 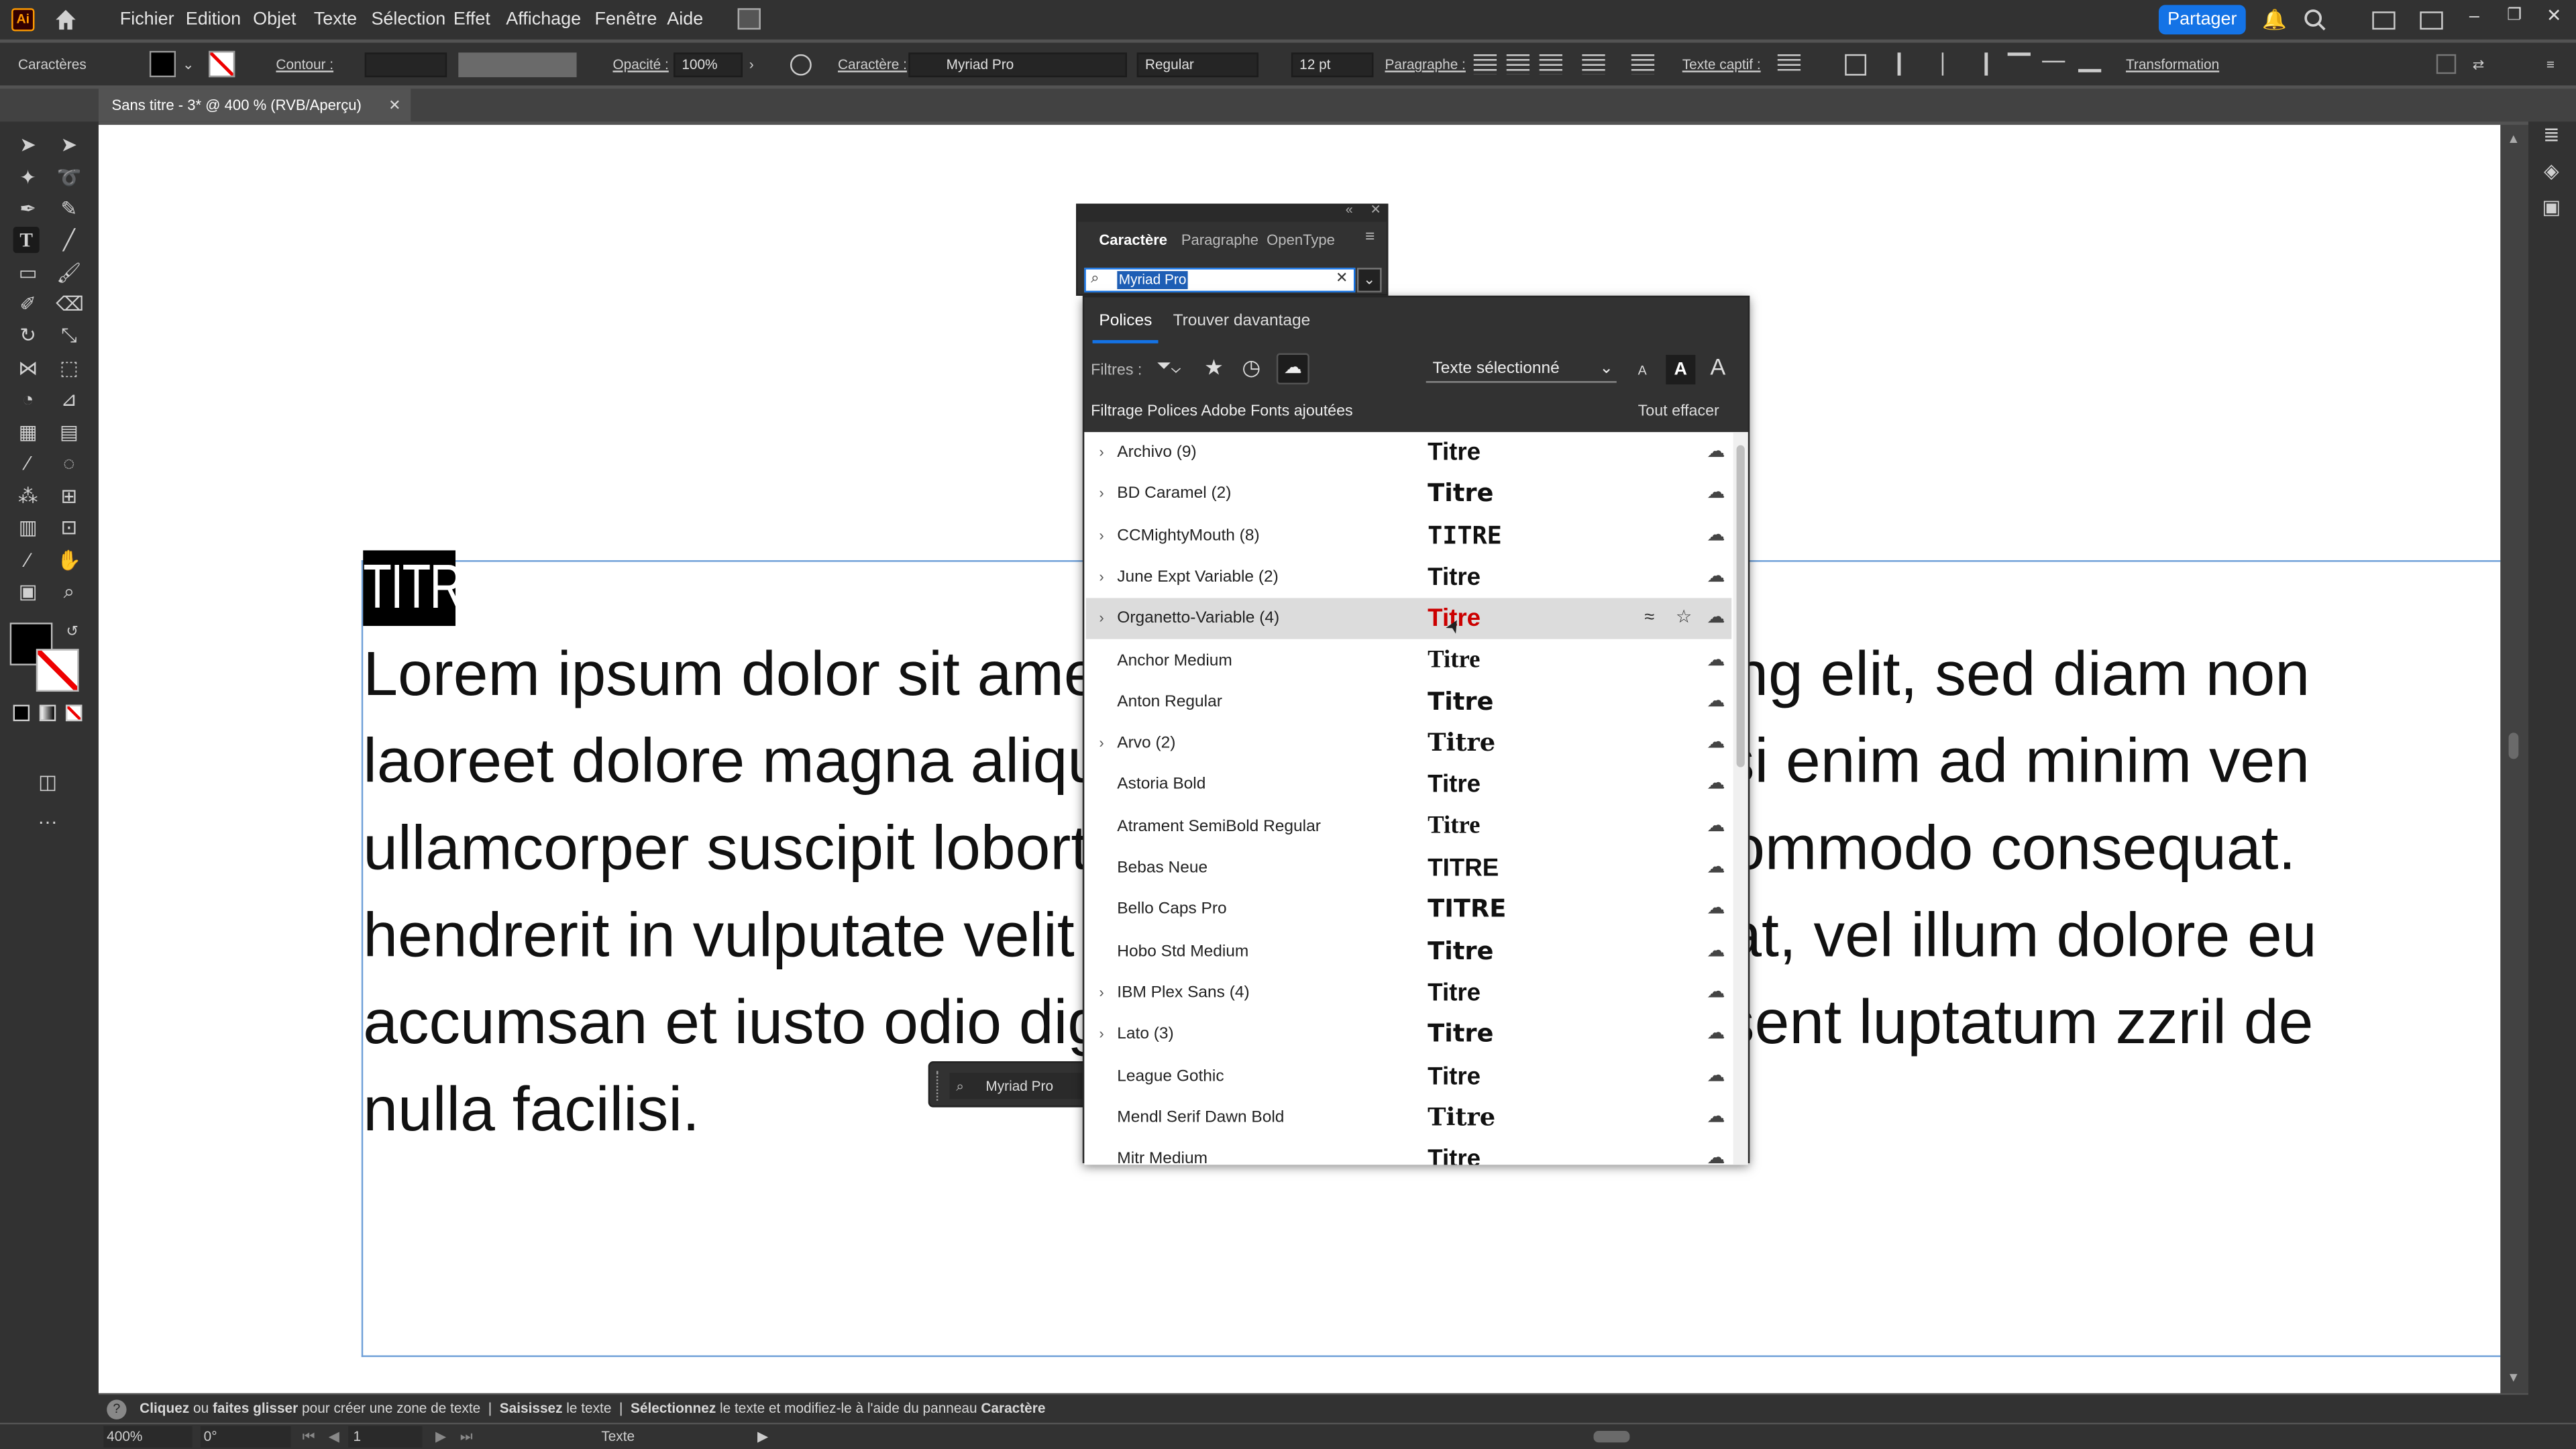 What do you see at coordinates (162, 64) in the screenshot?
I see `fill-swatch` at bounding box center [162, 64].